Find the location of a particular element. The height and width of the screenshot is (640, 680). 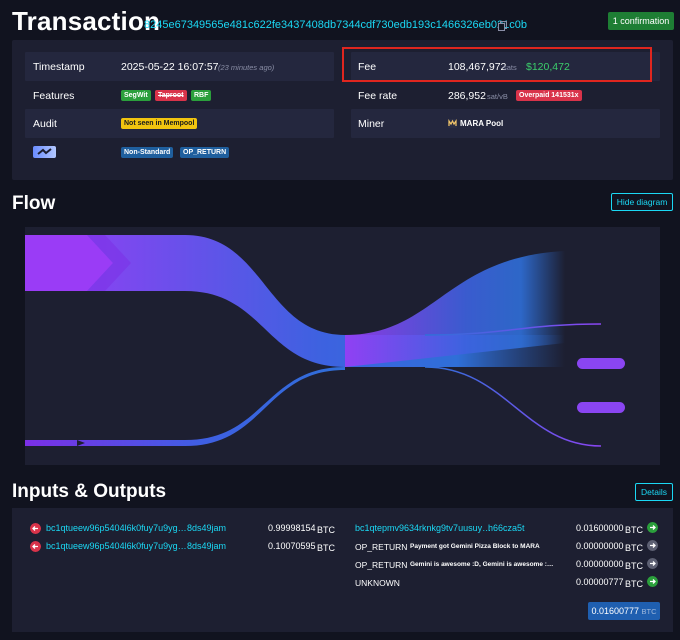

miner-label: Miner is located at coordinates (371, 124).